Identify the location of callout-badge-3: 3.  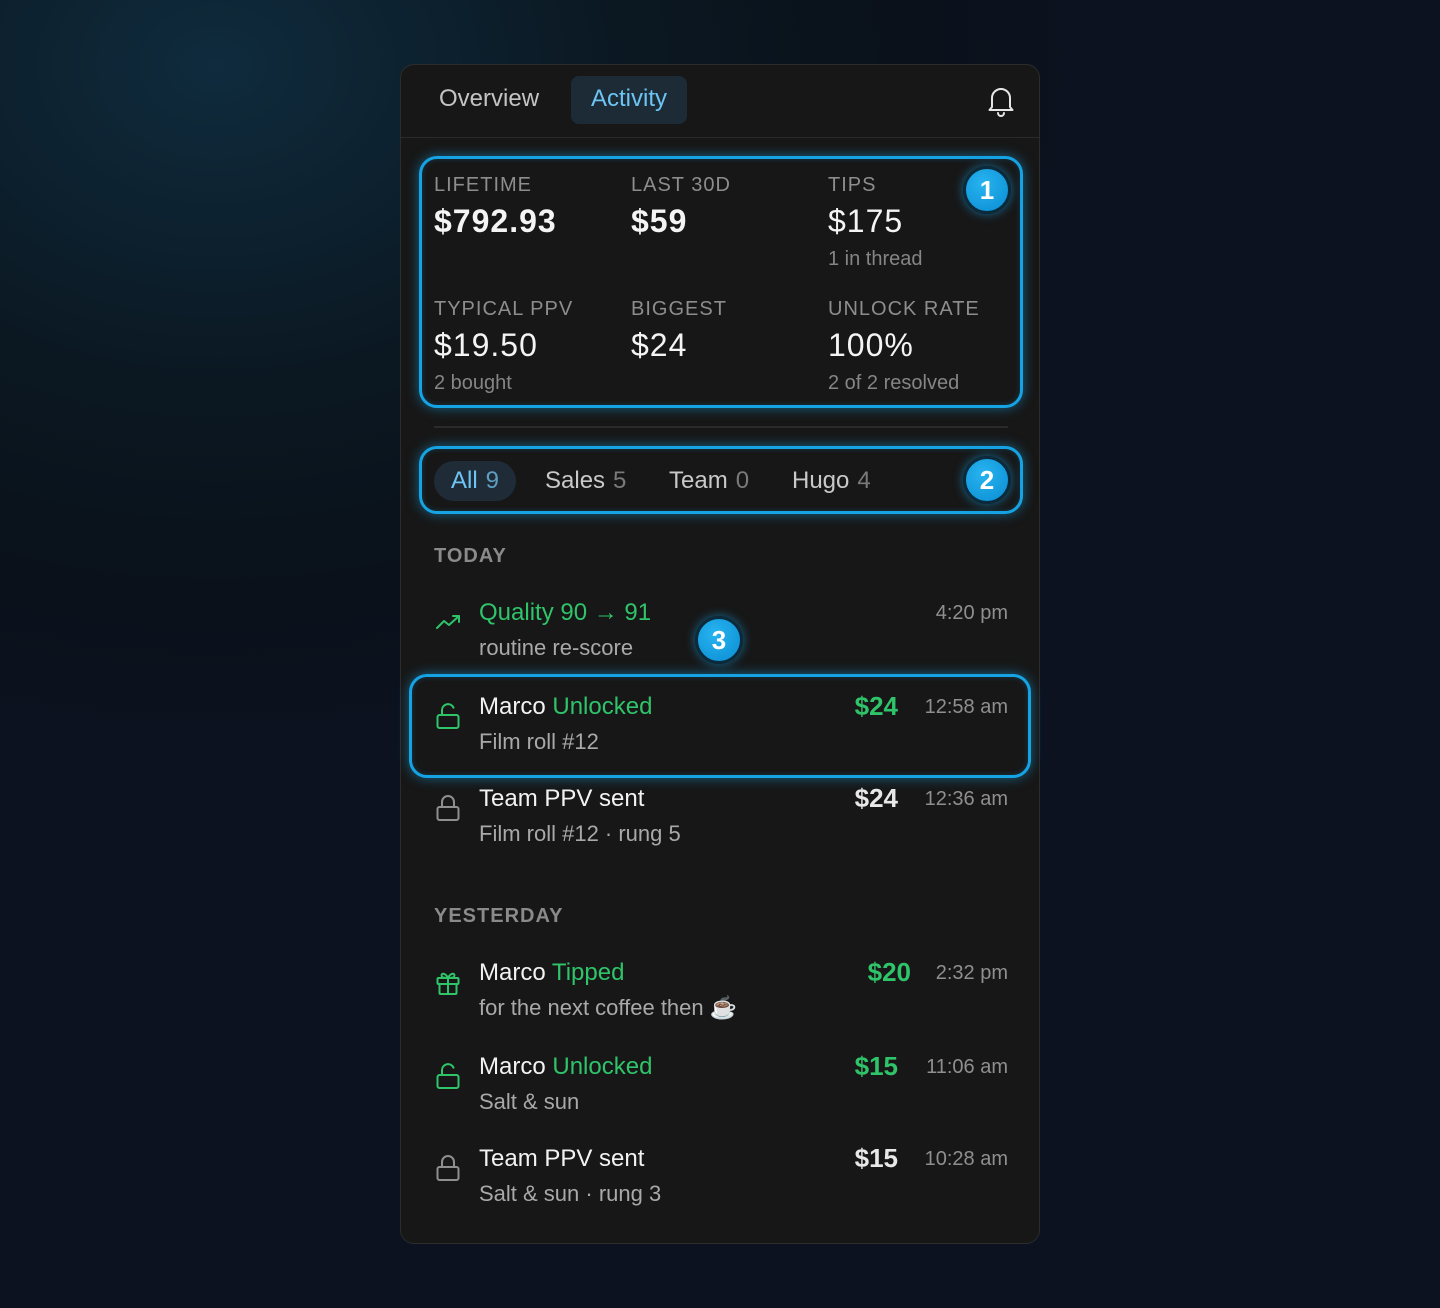
(719, 640).